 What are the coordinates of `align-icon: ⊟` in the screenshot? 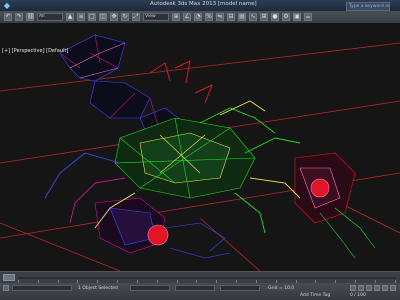 It's located at (231, 17).